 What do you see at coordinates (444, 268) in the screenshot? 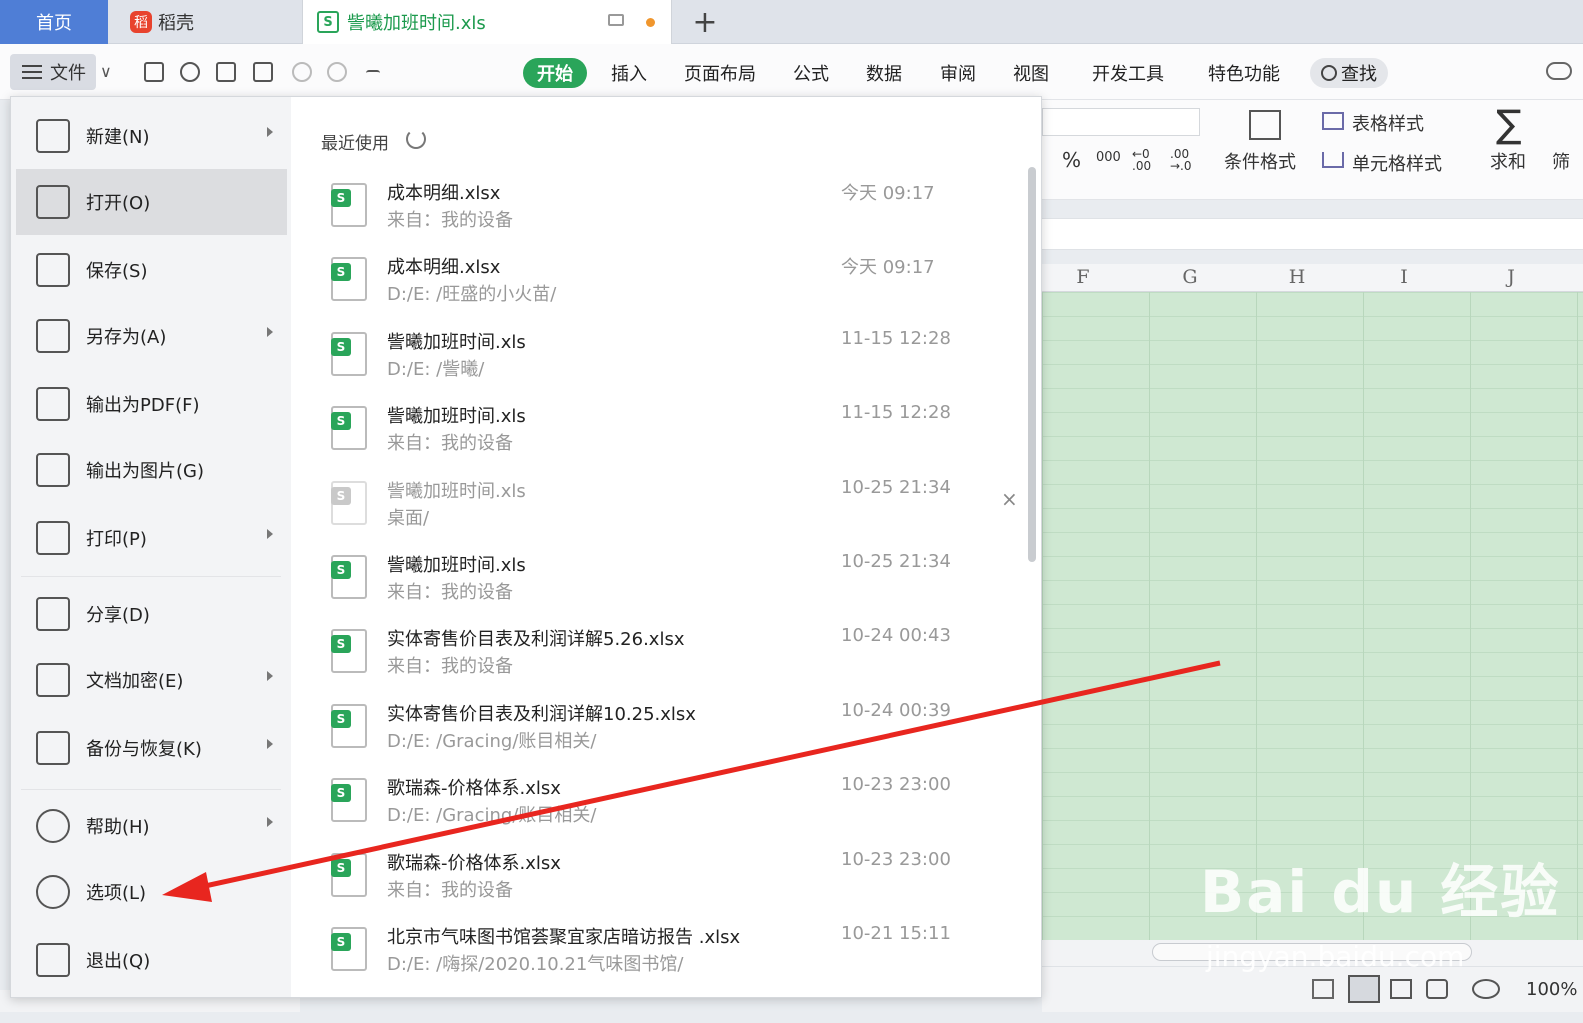
I see `recent-file-name: 成本明细.xlsx` at bounding box center [444, 268].